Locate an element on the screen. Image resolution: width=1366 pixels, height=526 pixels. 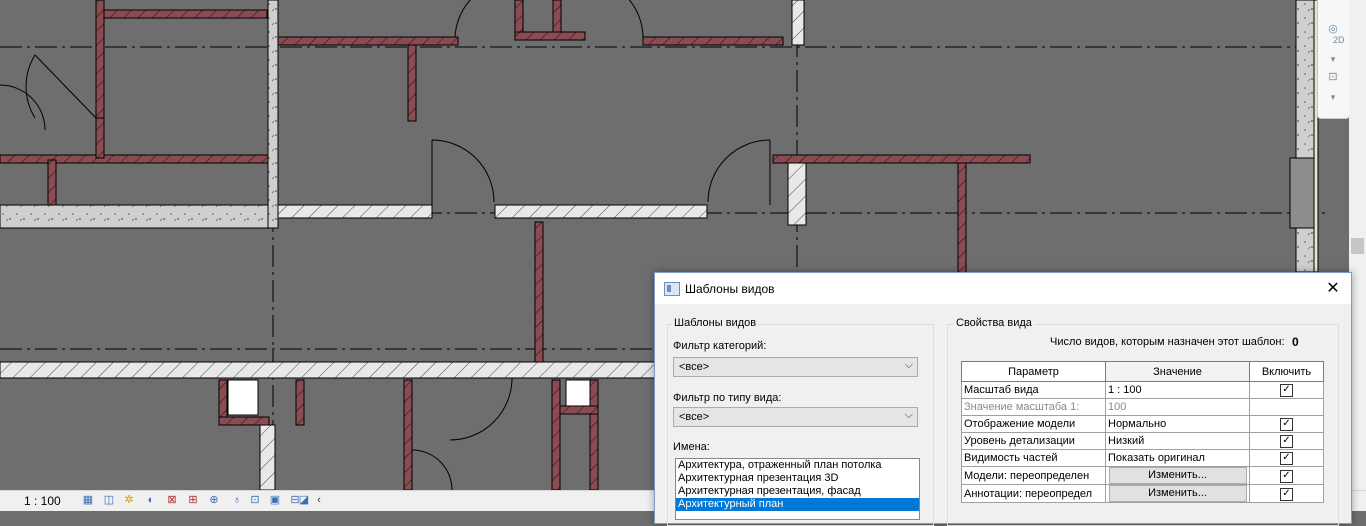
view-properties-group-label: Свойства вида is located at coordinates (994, 323).